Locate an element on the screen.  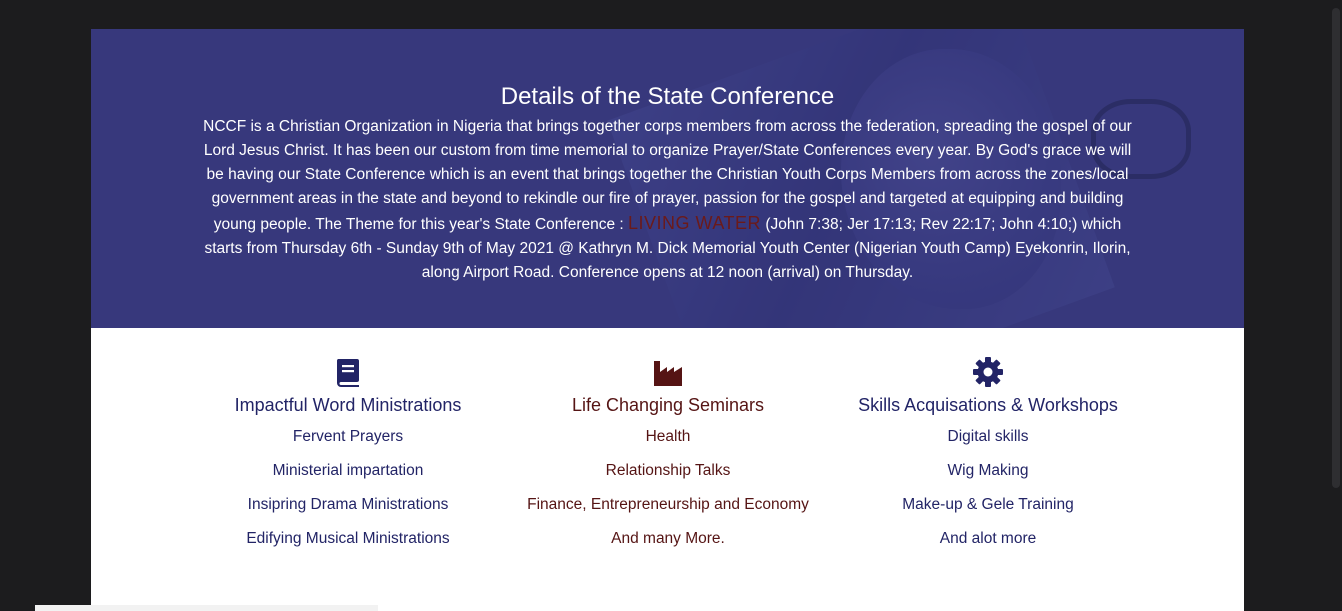
list-item: Edifying Musical Ministrations is located at coordinates (348, 538).